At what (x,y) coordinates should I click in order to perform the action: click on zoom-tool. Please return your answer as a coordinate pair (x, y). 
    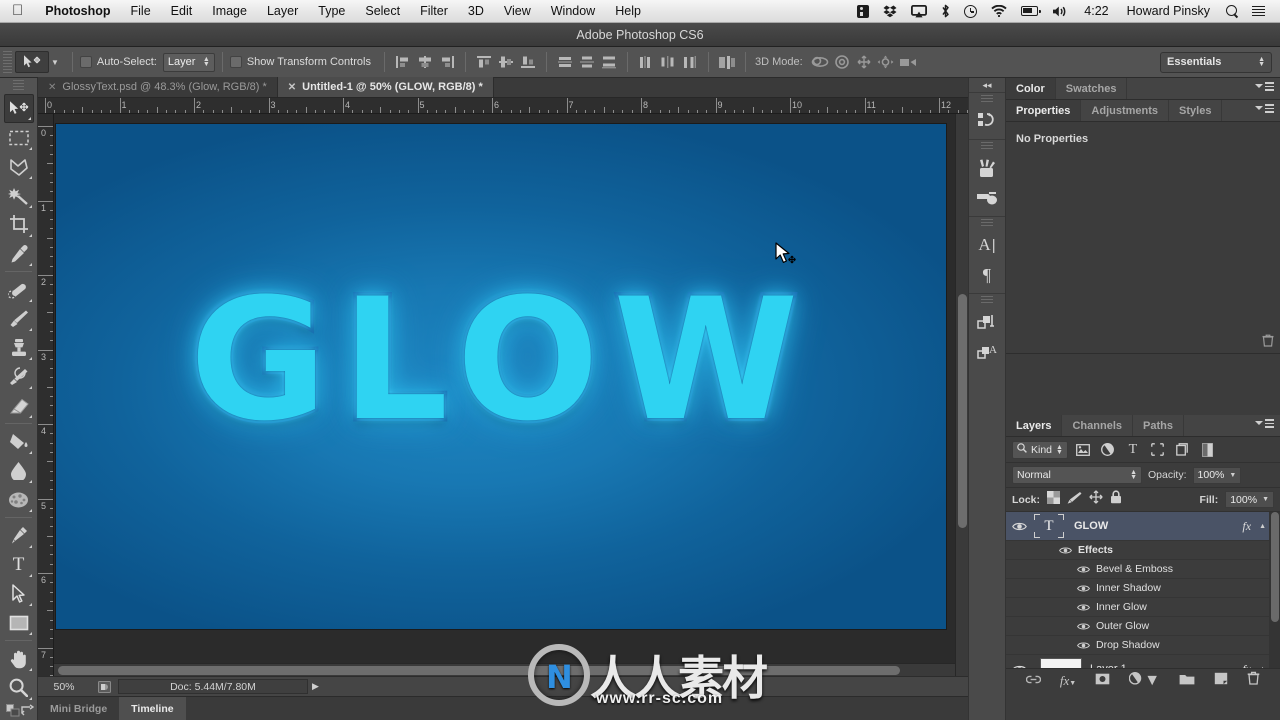
    Looking at the image, I should click on (19, 687).